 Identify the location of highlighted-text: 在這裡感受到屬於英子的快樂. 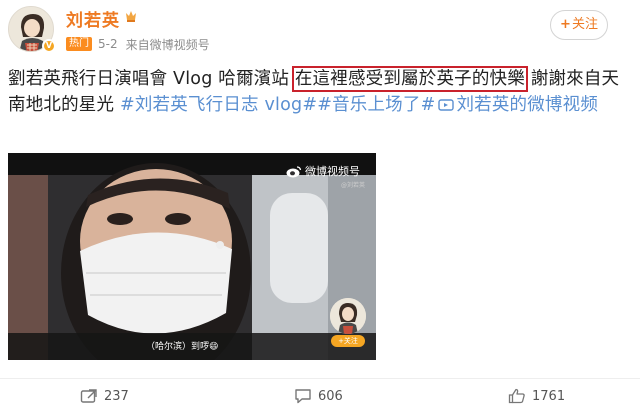
(409, 79).